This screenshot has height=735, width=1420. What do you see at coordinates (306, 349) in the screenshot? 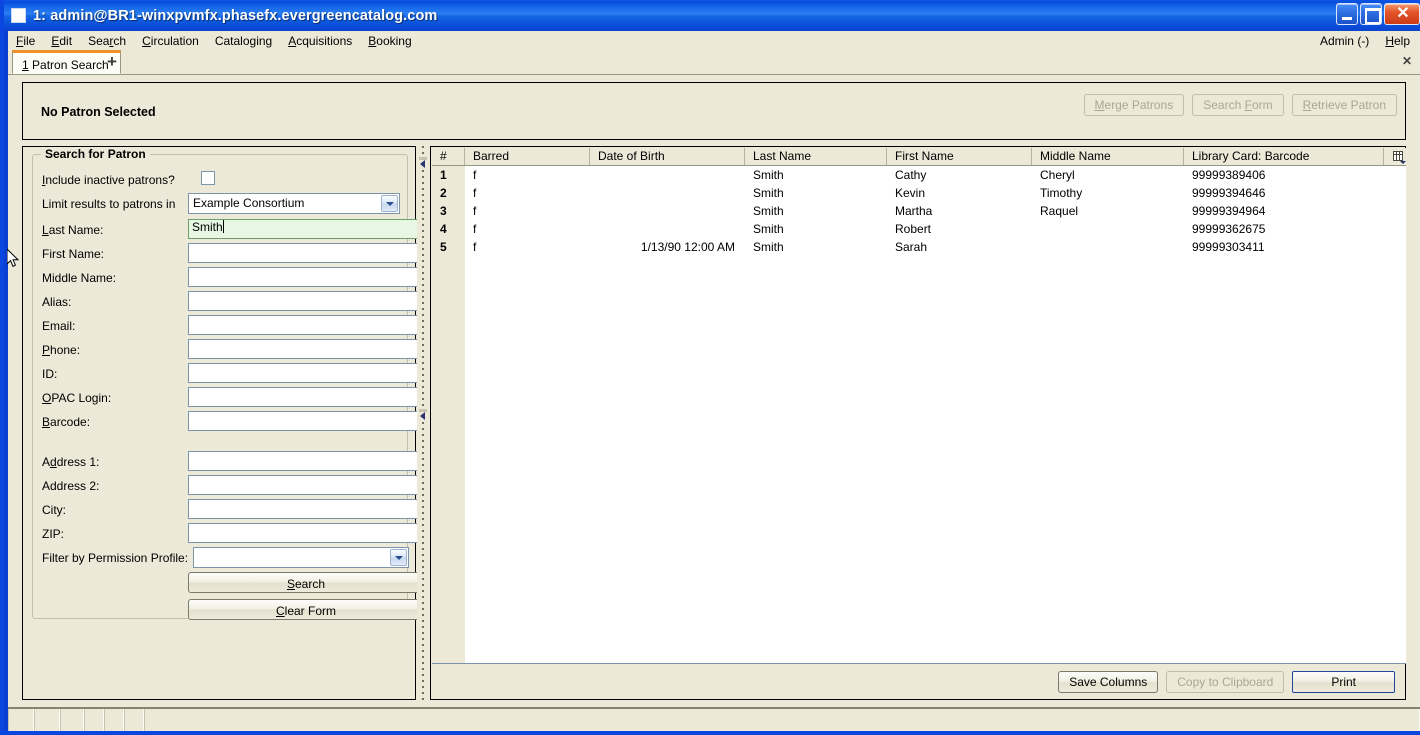
I see `phone-field` at bounding box center [306, 349].